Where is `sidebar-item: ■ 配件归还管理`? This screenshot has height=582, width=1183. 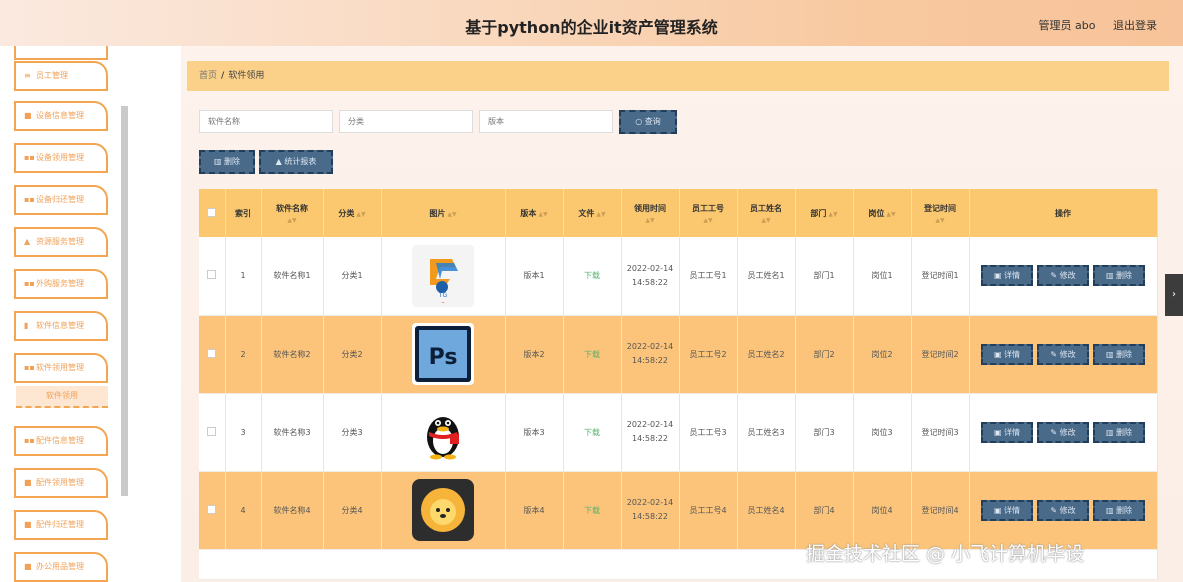 sidebar-item: ■ 配件归还管理 is located at coordinates (61, 525).